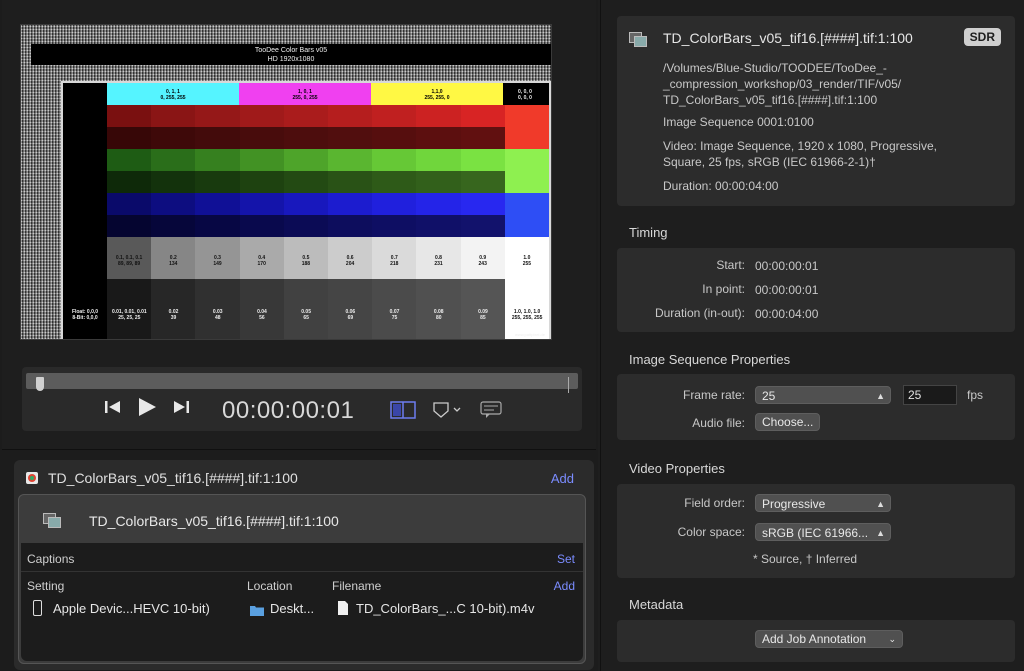 This screenshot has height=671, width=1024. What do you see at coordinates (45, 586) in the screenshot?
I see `column-header-setting: Setting` at bounding box center [45, 586].